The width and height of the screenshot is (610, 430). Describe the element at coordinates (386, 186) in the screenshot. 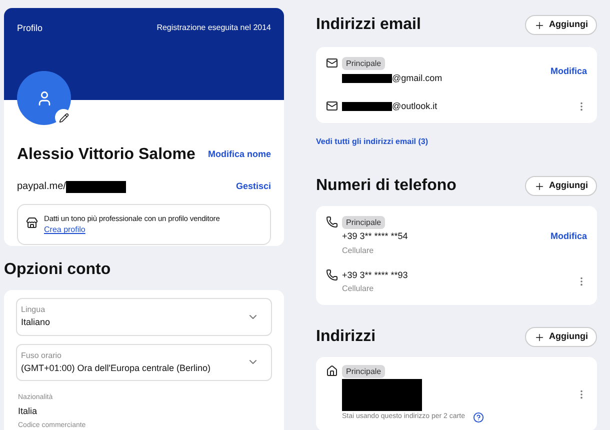

I see `section-title: Numeri di telefono` at that location.